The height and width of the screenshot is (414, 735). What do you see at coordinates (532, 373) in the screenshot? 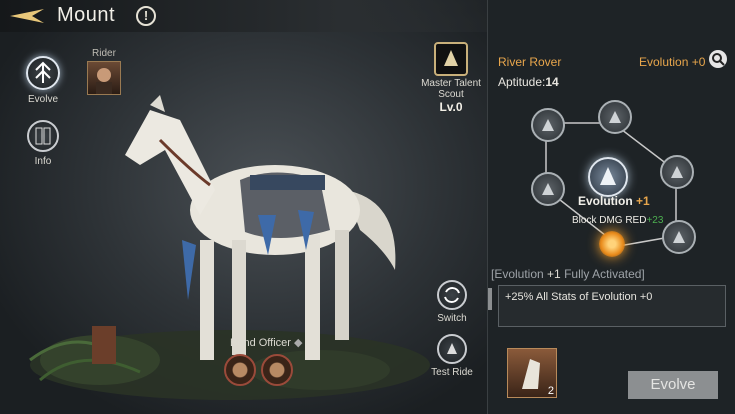
I see `evolution-item: 2` at bounding box center [532, 373].